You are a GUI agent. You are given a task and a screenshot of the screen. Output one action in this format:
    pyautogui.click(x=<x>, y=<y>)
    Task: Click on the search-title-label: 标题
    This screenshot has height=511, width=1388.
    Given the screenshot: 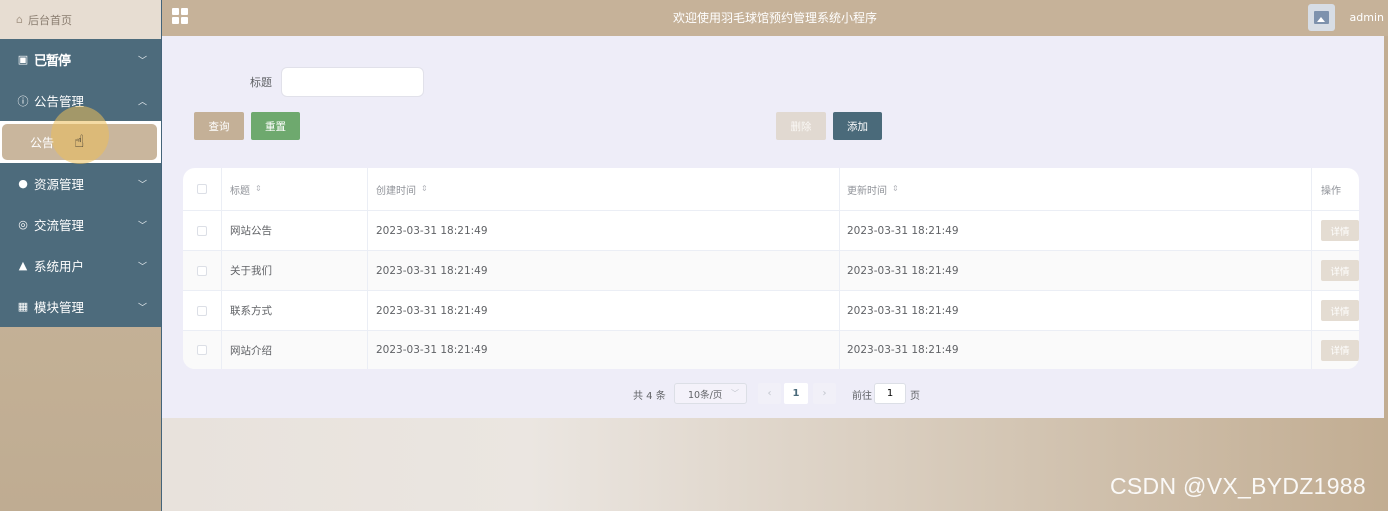 What is the action you would take?
    pyautogui.click(x=261, y=82)
    